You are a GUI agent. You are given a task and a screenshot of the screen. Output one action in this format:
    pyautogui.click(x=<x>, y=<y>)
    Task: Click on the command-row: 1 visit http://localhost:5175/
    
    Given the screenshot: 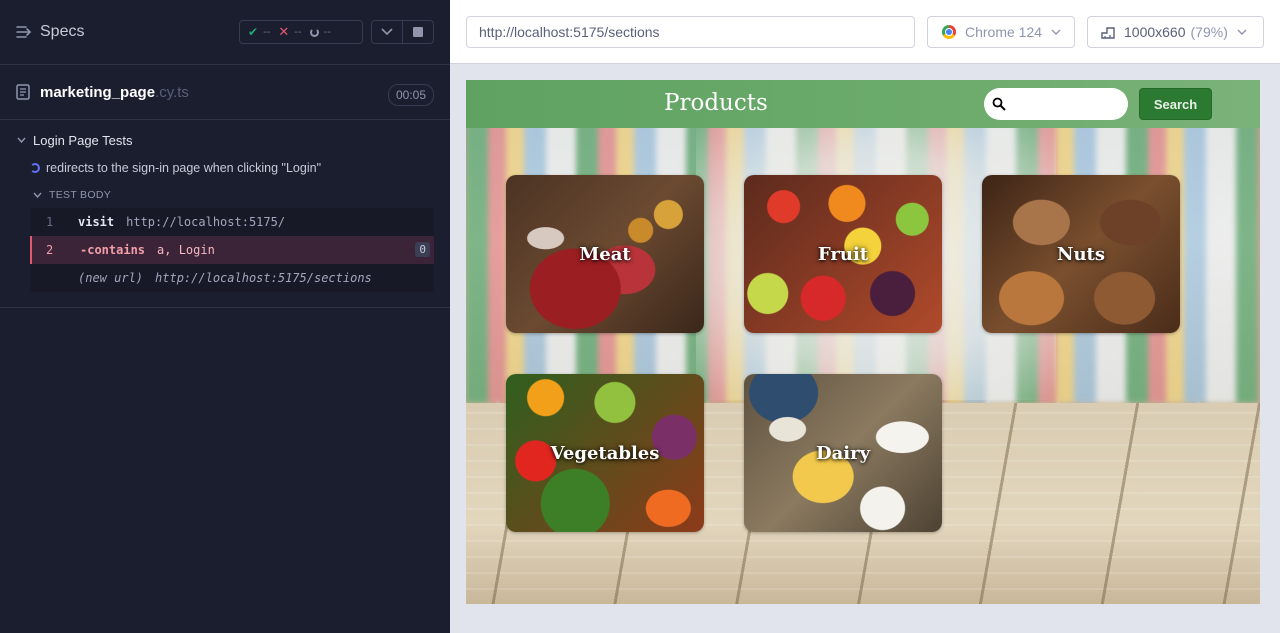 What is the action you would take?
    pyautogui.click(x=232, y=222)
    